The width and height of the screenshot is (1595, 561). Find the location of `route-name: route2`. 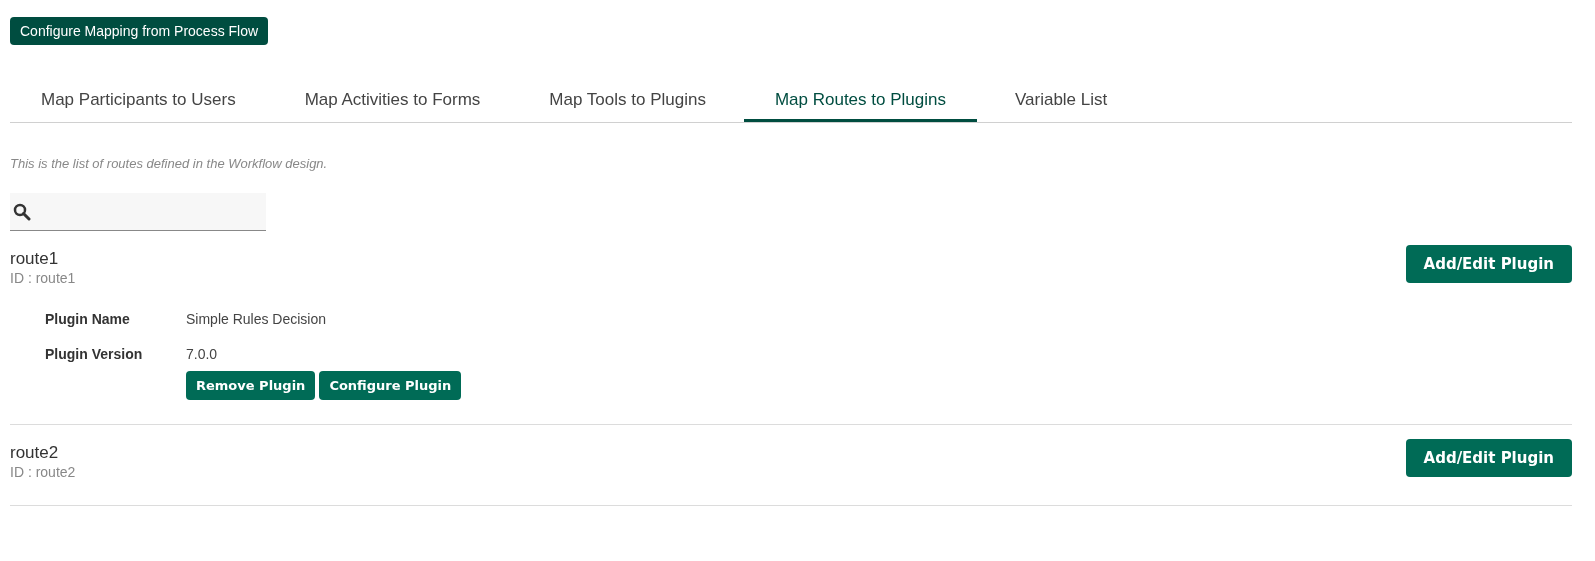

route-name: route2 is located at coordinates (35, 453).